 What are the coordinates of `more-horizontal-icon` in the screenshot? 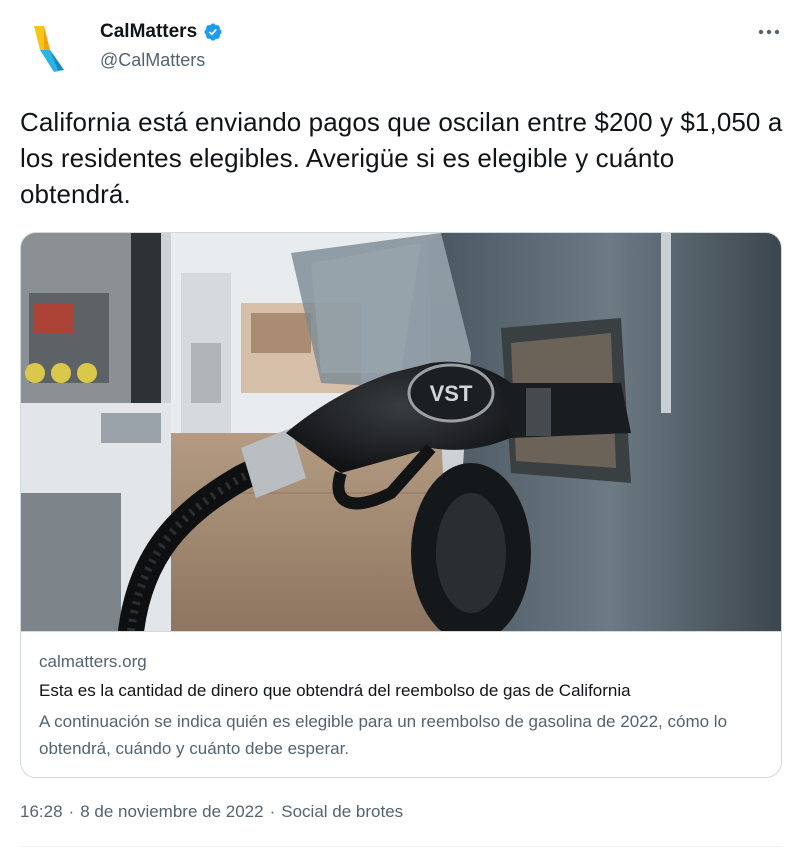 It's located at (769, 32).